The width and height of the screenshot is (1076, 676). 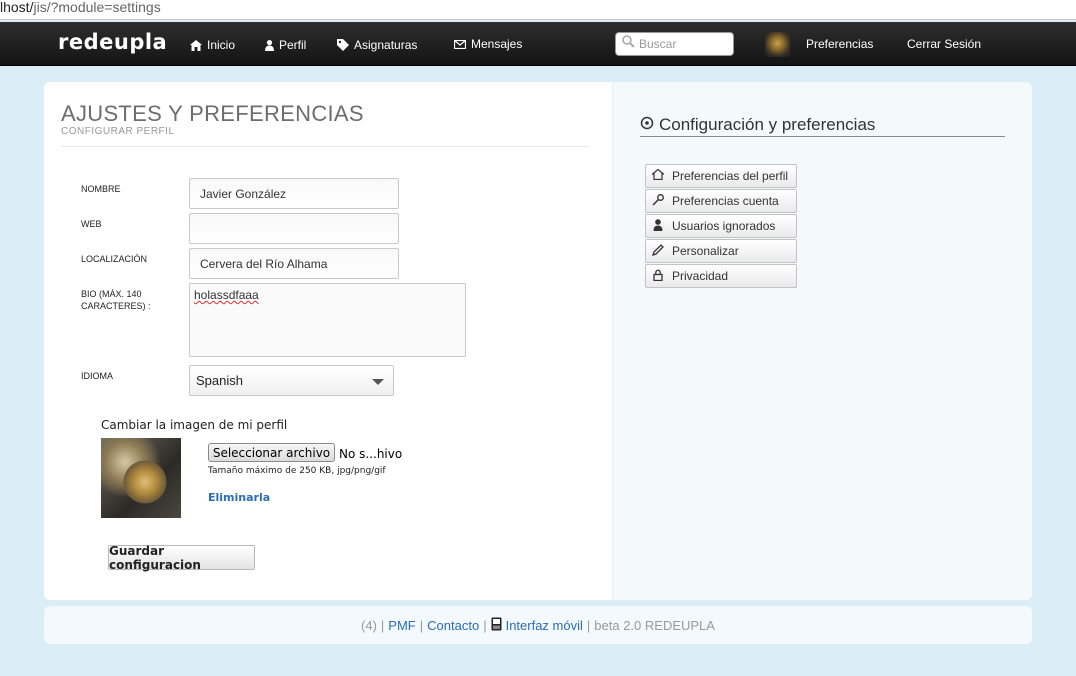 I want to click on sidebar-heading: Configuración y preferencias, so click(x=757, y=125).